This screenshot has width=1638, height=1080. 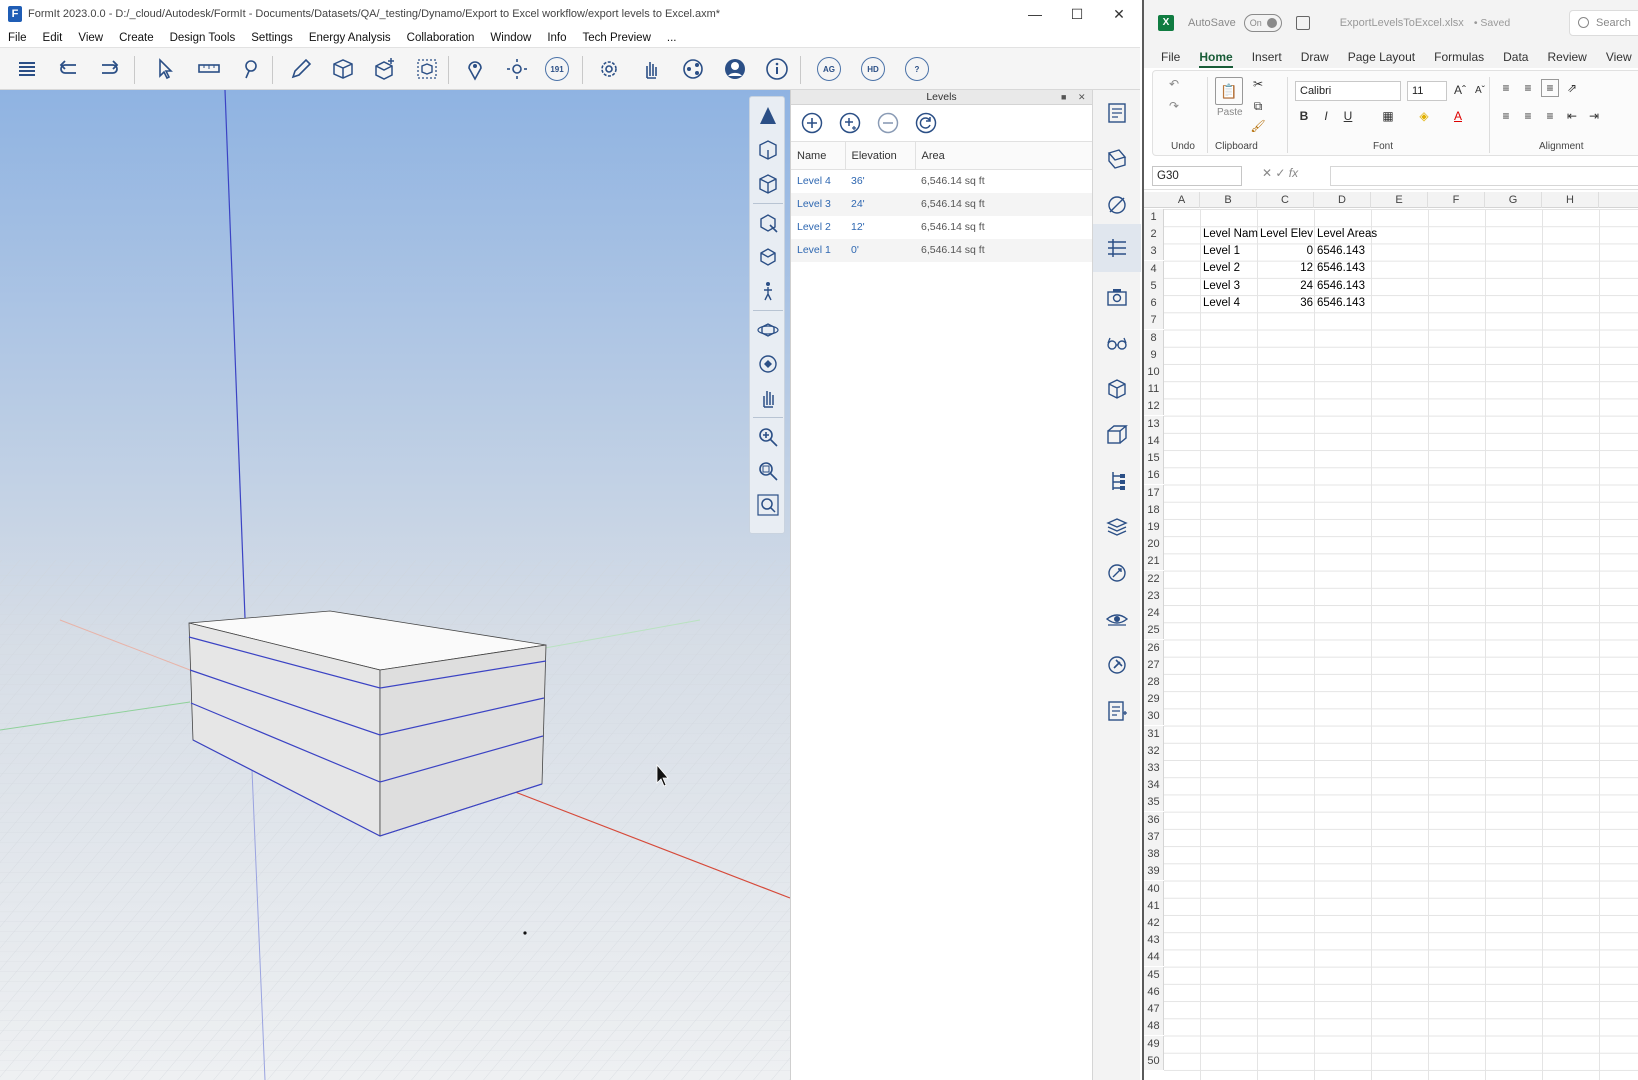 What do you see at coordinates (1154, 321) in the screenshot?
I see `row-header: 7` at bounding box center [1154, 321].